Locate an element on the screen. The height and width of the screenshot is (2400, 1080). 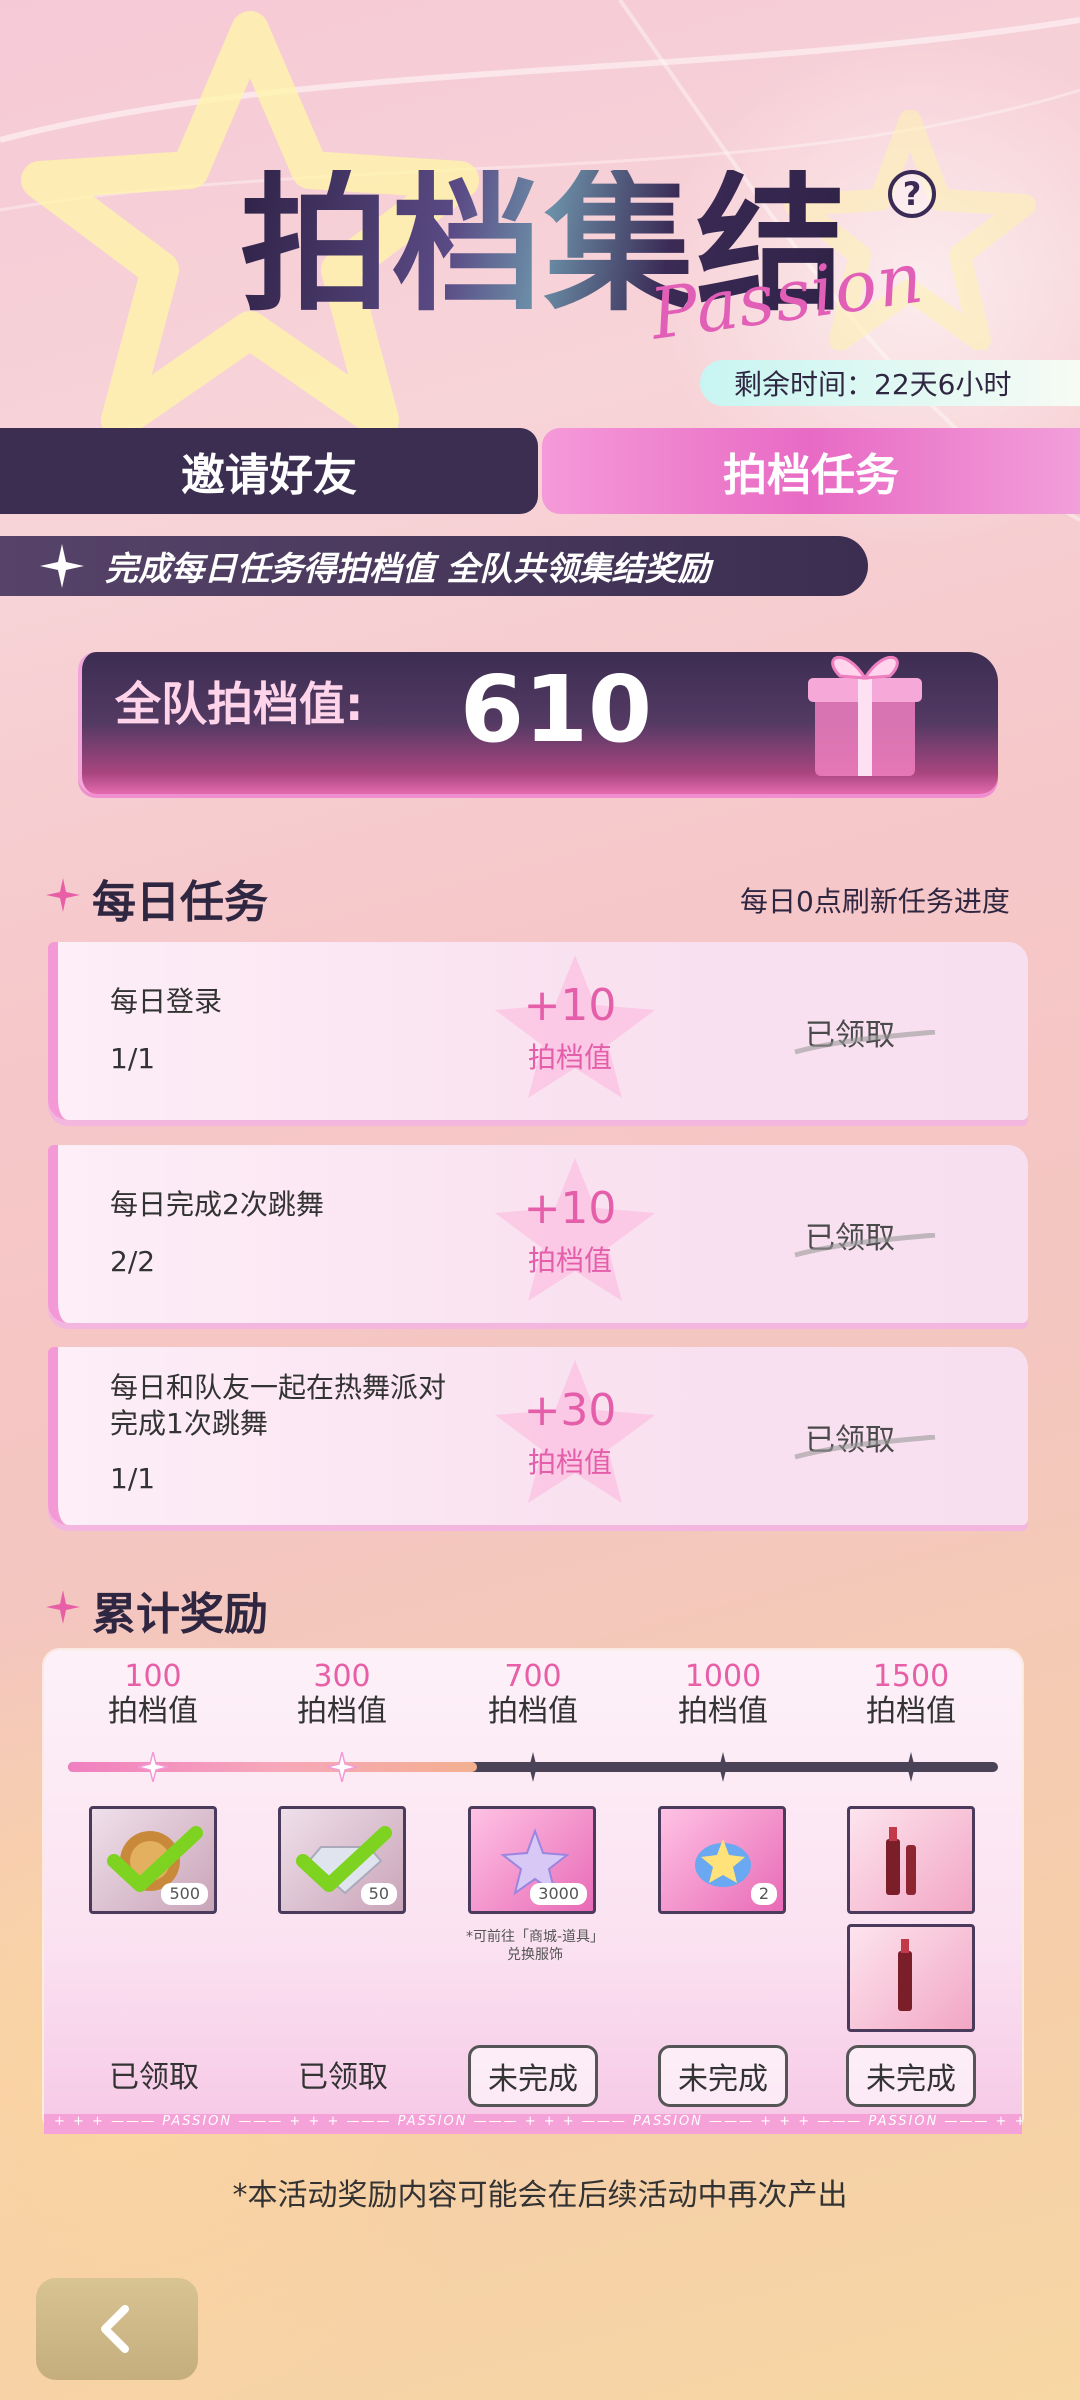
tab-partner-tasks: 拍档任务 is located at coordinates (811, 471).